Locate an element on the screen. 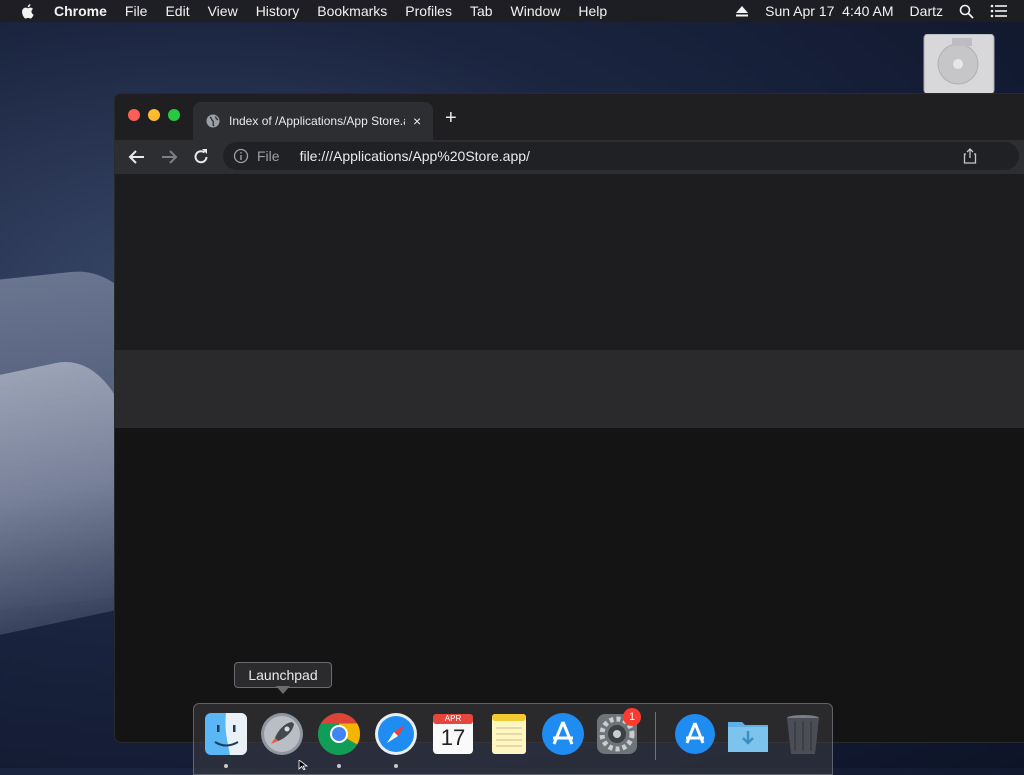 The height and width of the screenshot is (775, 1024). window-zoom-button is located at coordinates (174, 115).